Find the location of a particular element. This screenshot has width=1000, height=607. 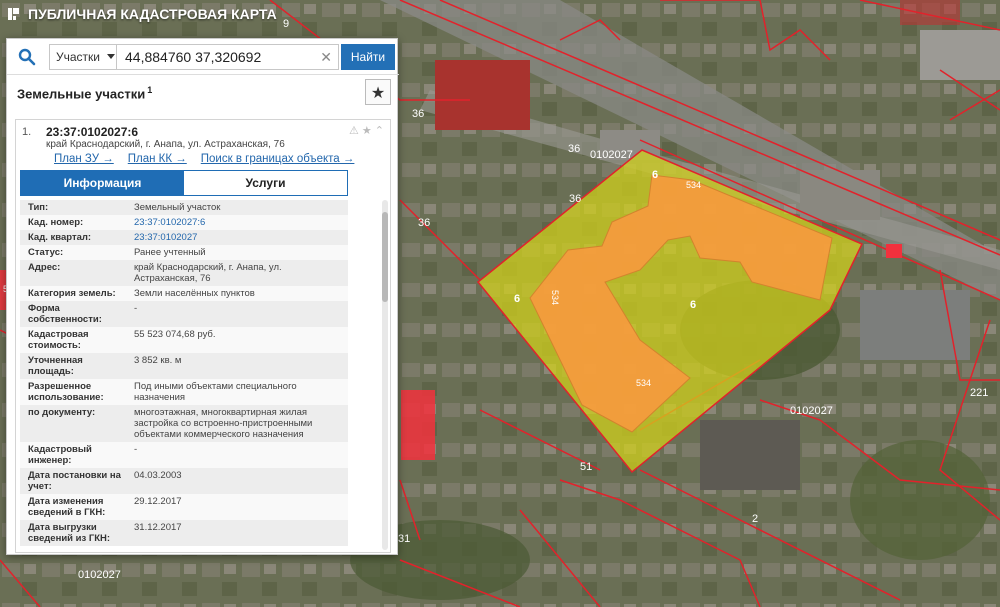

app-title-bar: ПУБЛИЧНАЯ КАДАСТРОВАЯ КАРТА is located at coordinates (141, 14).